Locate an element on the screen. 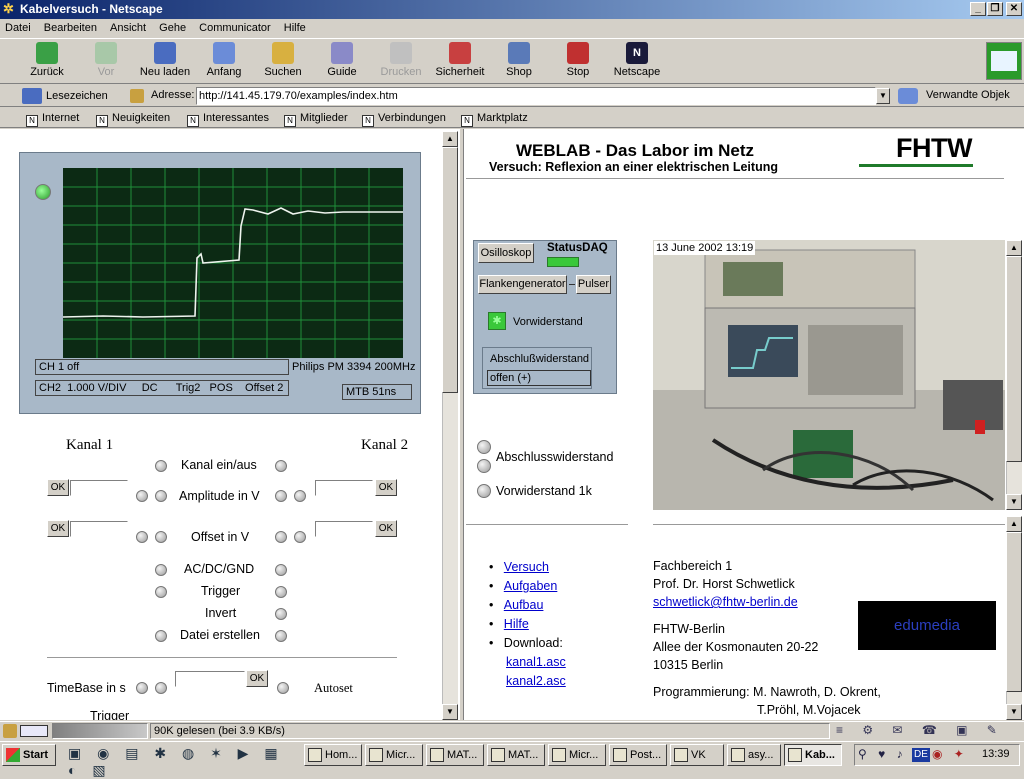 The height and width of the screenshot is (779, 1024). tray-icons-2: ◉ ✦ is located at coordinates (950, 754).